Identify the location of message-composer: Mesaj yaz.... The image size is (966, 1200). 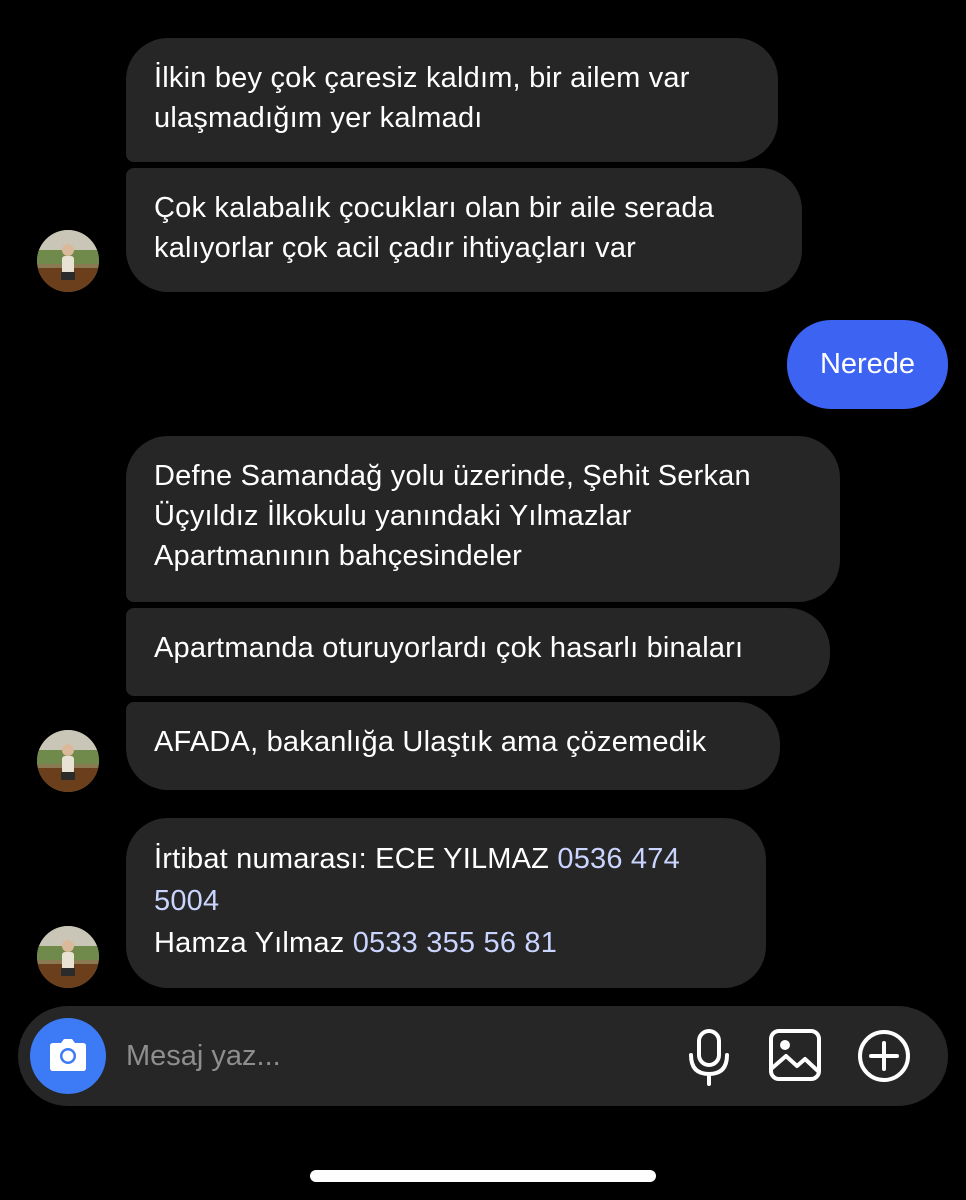
(483, 1056).